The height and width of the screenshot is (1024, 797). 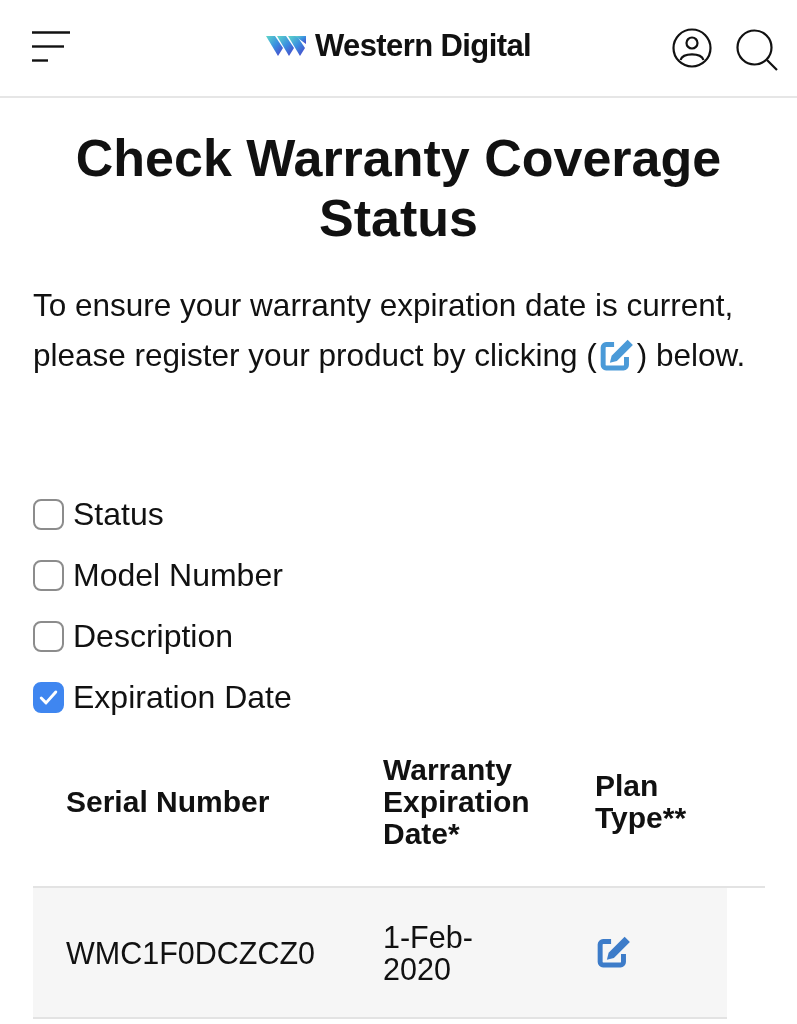 I want to click on column-header: Plan Type**, so click(x=641, y=802).